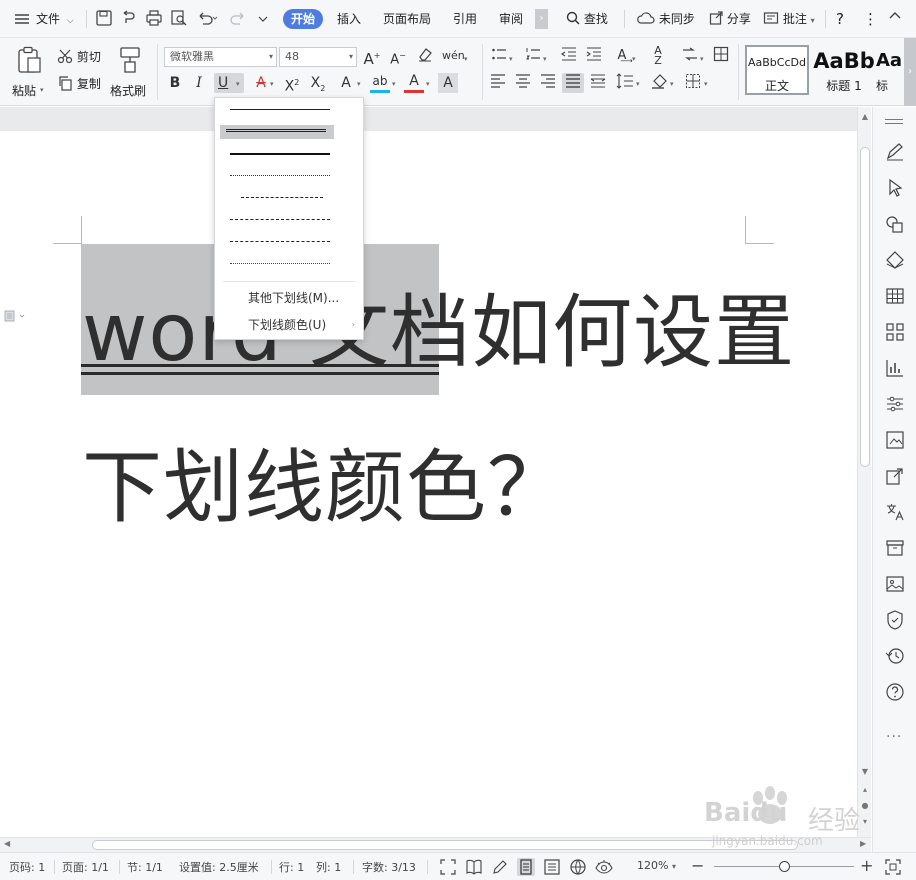  I want to click on paragraph-handle-icon, so click(15, 317).